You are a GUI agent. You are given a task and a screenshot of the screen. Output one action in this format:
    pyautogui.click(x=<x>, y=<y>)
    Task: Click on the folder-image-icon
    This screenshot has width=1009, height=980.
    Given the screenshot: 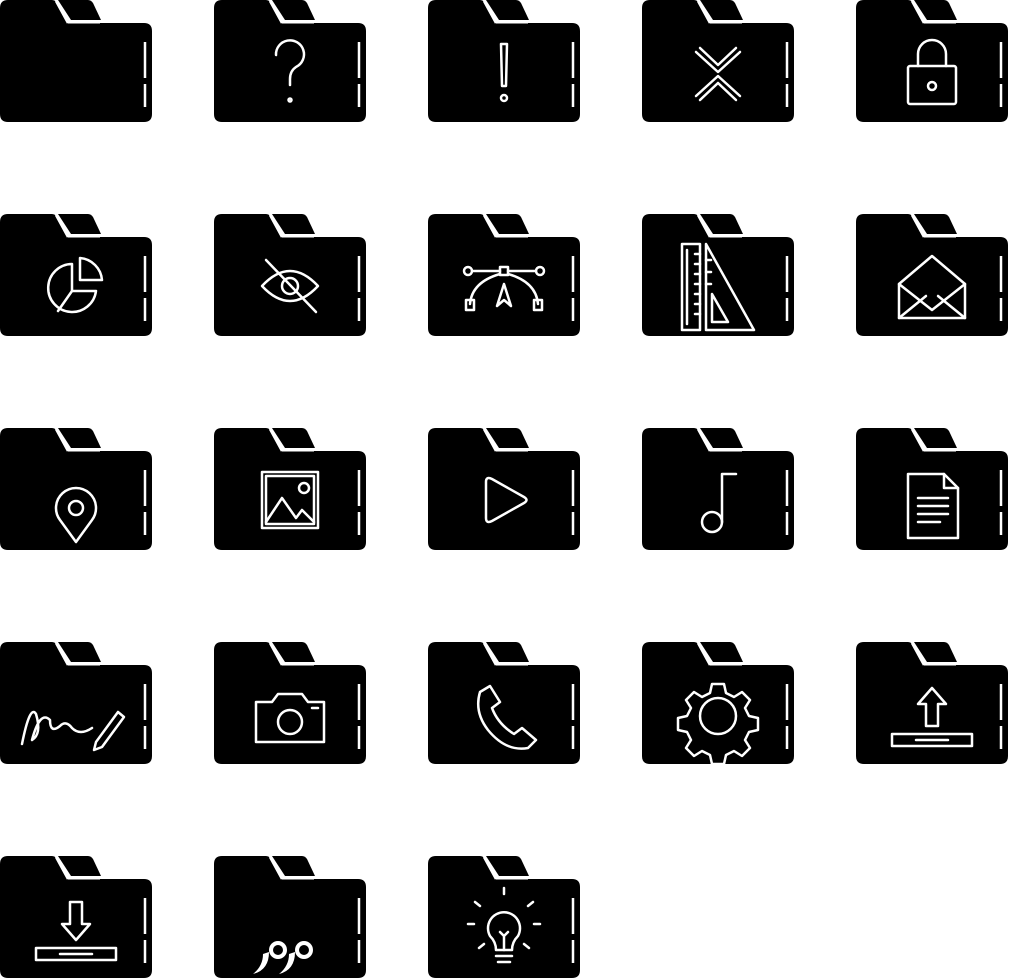 What is the action you would take?
    pyautogui.click(x=290, y=489)
    